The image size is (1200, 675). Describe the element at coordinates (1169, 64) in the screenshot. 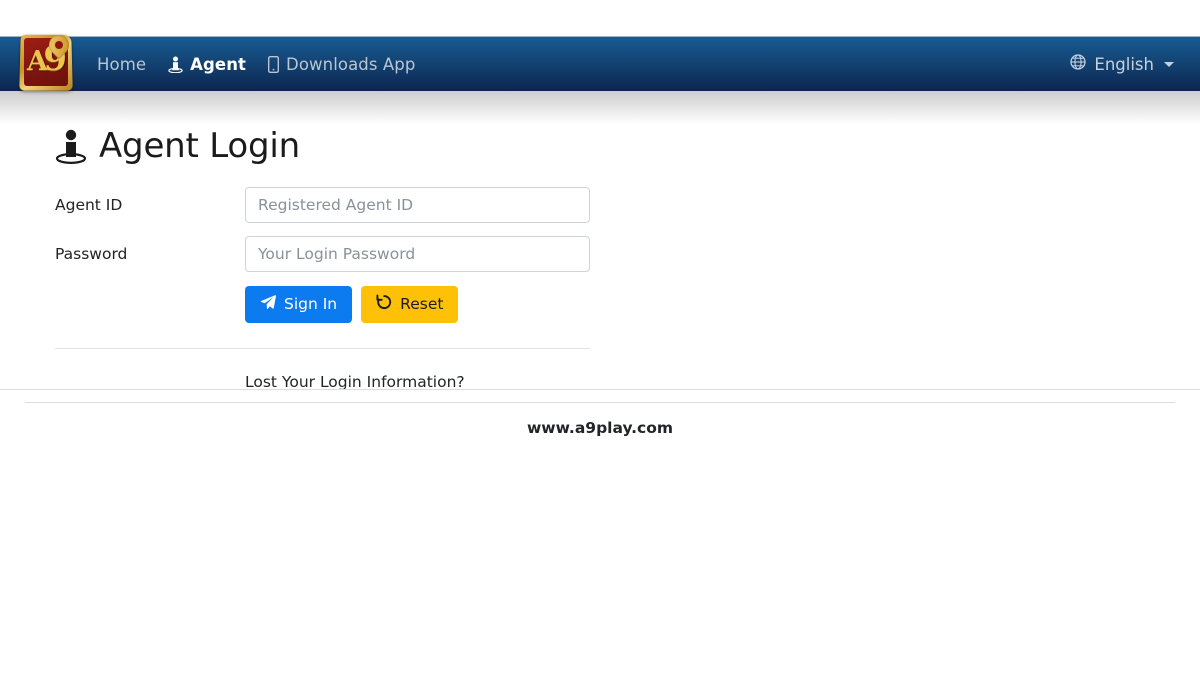

I see `chevron-down-icon` at that location.